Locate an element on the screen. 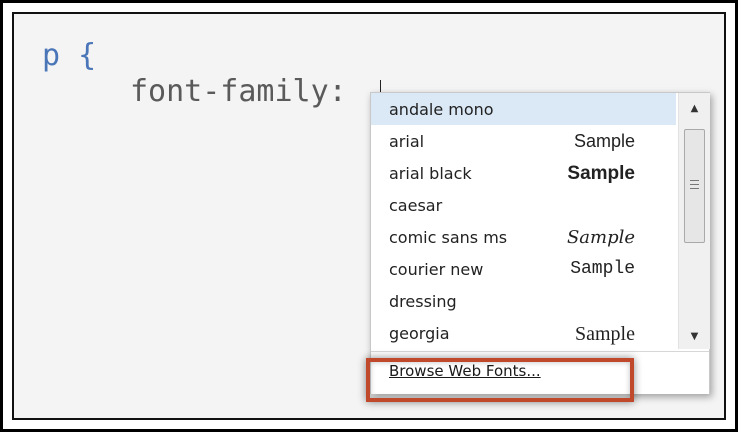 This screenshot has height=432, width=738. scrollbar-thumb is located at coordinates (694, 186).